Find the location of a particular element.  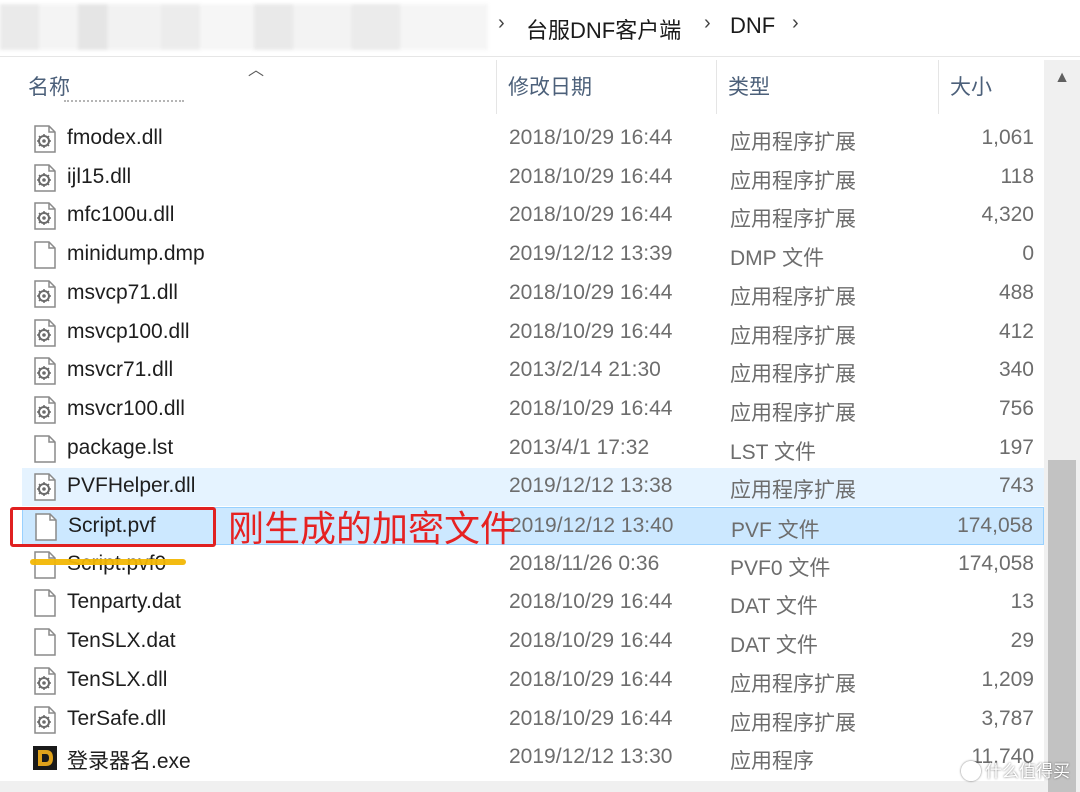

column-header-size: 大小 is located at coordinates (992, 87).